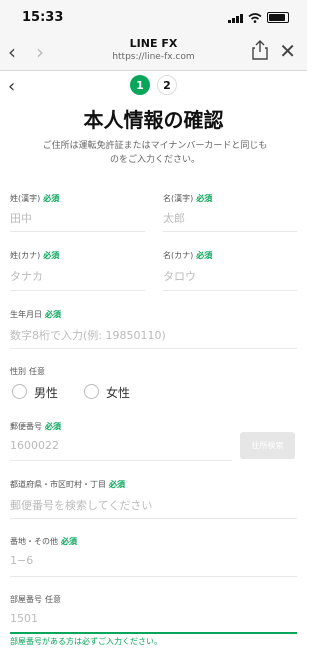  What do you see at coordinates (21, 218) in the screenshot?
I see `last-name-kanji-input: 田中` at bounding box center [21, 218].